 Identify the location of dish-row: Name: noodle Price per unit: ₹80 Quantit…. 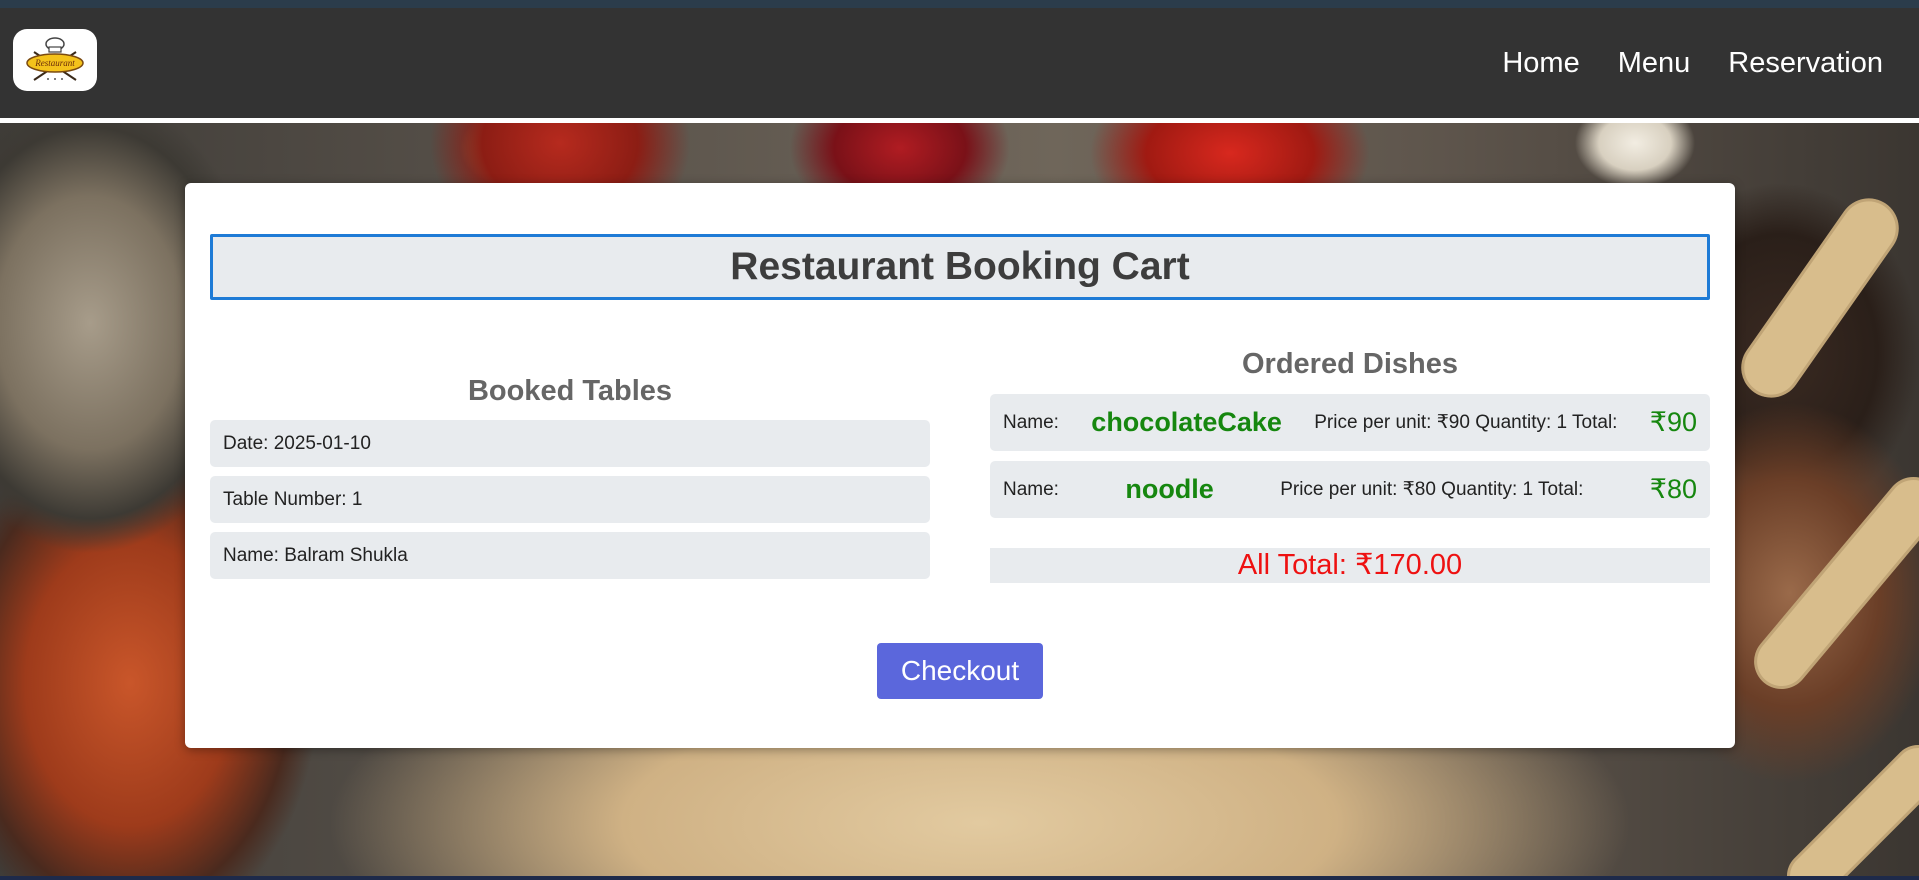
(1350, 489).